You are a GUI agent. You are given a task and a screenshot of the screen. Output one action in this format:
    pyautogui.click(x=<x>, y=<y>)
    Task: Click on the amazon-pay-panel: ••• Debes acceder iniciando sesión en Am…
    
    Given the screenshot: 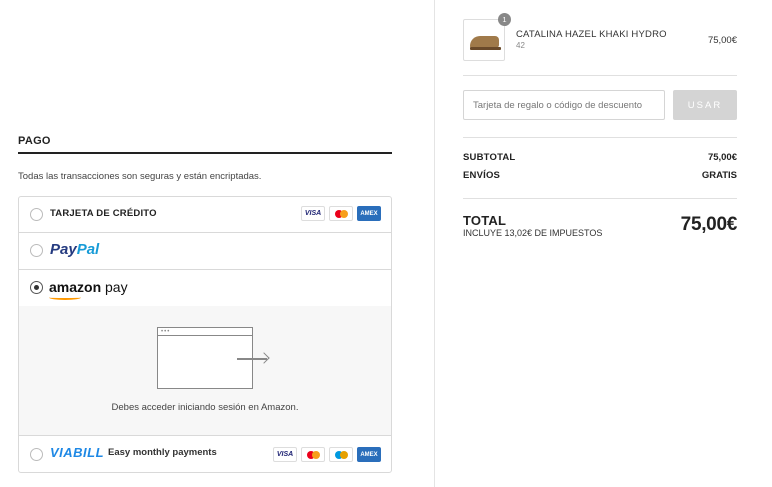 What is the action you would take?
    pyautogui.click(x=205, y=371)
    